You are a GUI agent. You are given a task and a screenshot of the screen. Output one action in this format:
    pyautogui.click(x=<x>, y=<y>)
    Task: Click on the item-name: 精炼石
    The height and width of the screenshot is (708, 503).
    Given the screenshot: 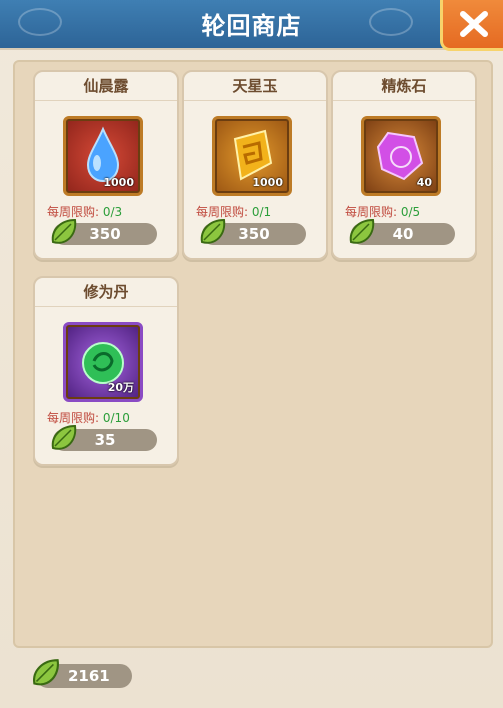 What is the action you would take?
    pyautogui.click(x=404, y=86)
    